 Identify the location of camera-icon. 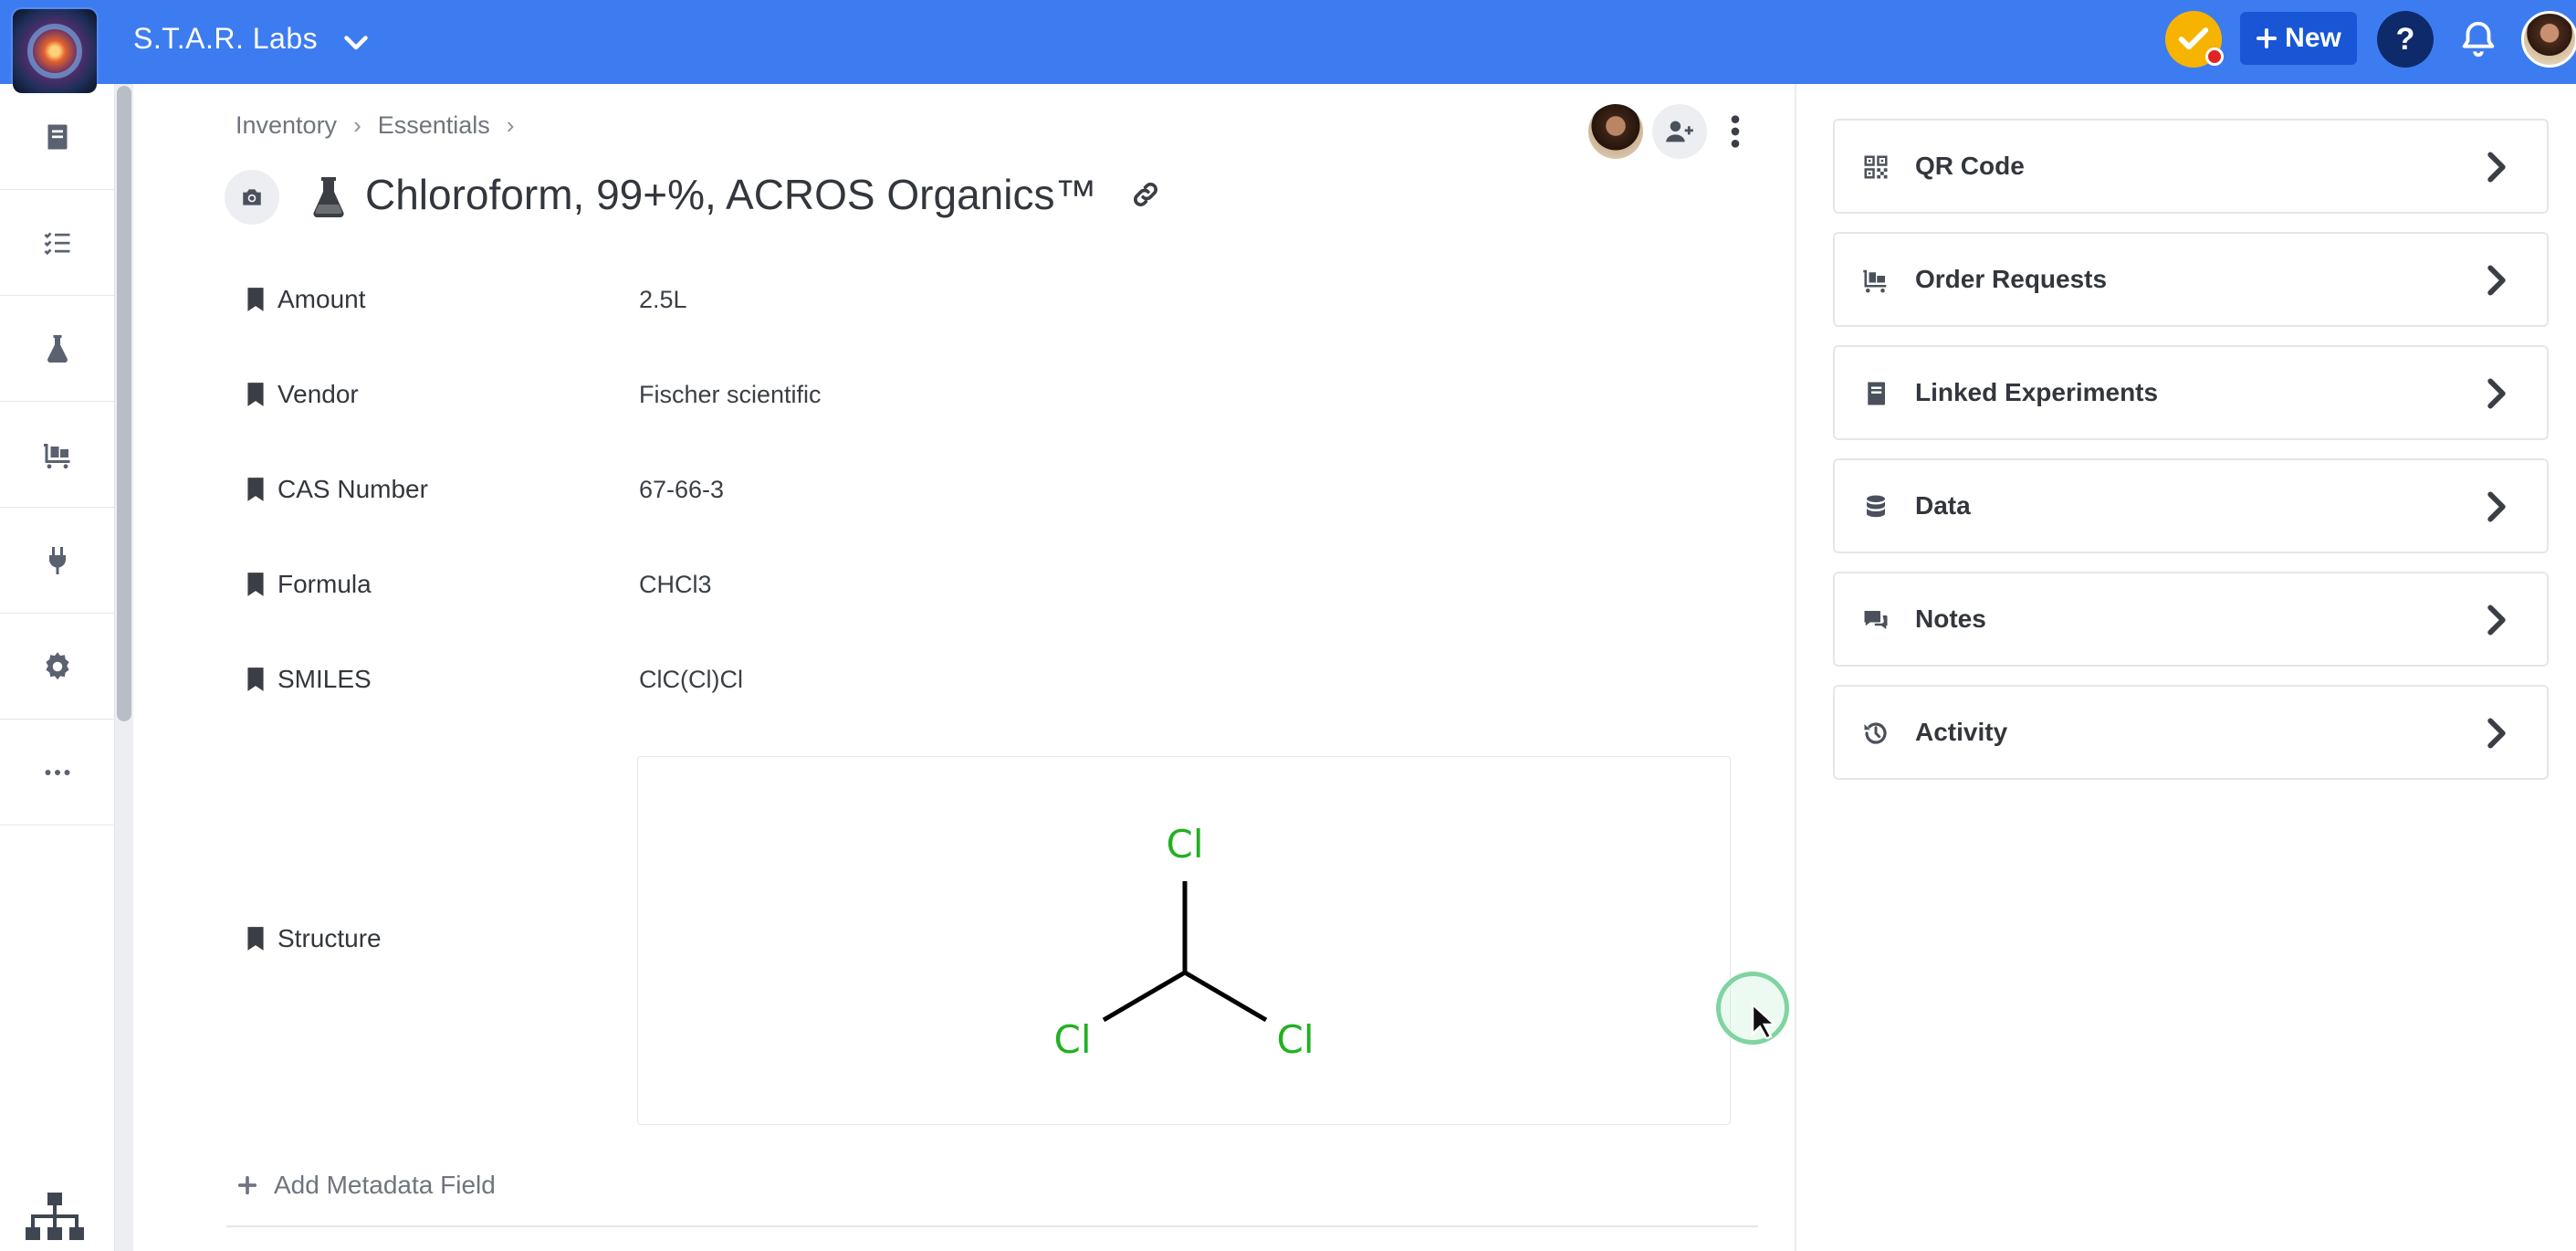
(252, 197).